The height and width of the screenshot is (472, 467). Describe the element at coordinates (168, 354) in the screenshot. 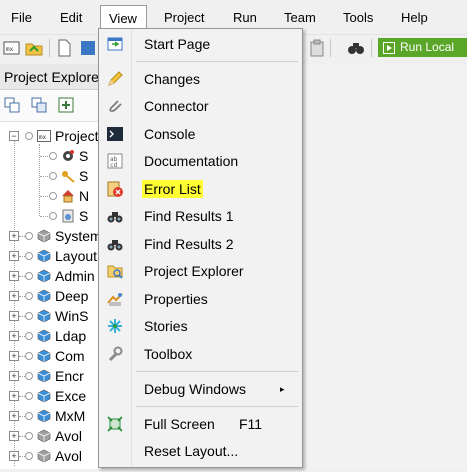

I see `menu-item-label: Toolbox` at that location.